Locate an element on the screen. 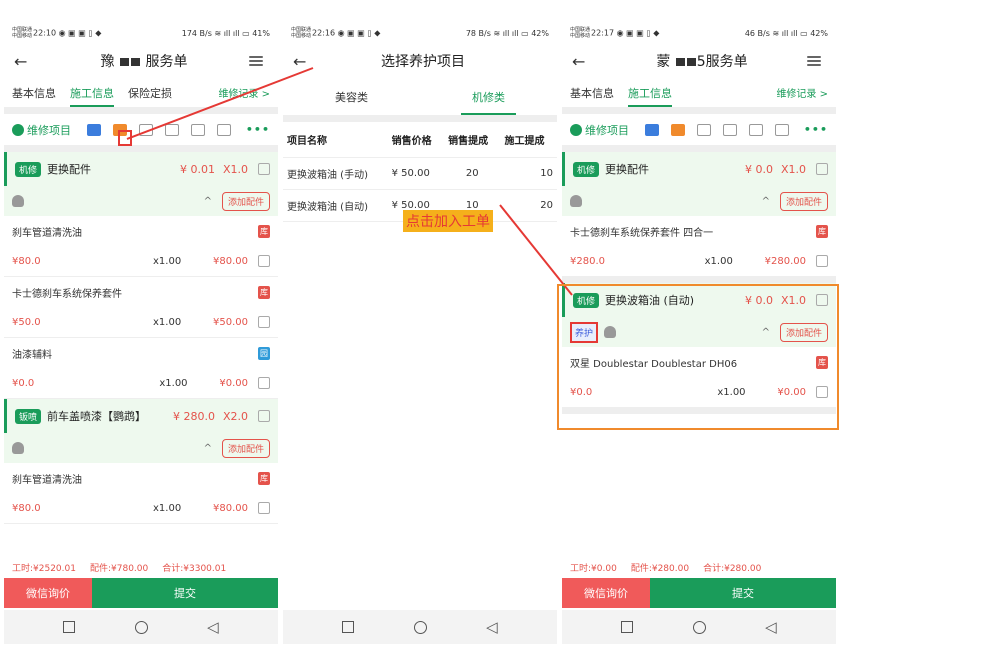  part-total: ¥0.00 is located at coordinates (791, 392).